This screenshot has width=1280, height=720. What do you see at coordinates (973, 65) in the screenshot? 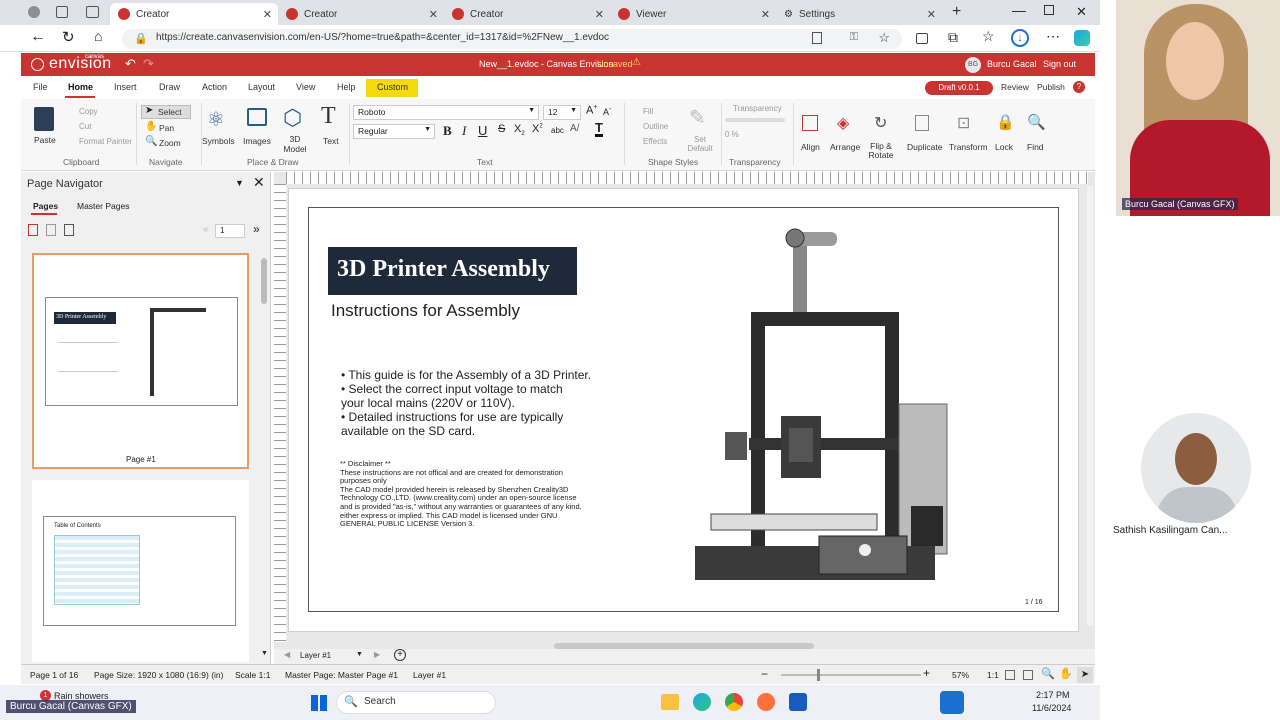
I see `user-avatar: BG` at bounding box center [973, 65].